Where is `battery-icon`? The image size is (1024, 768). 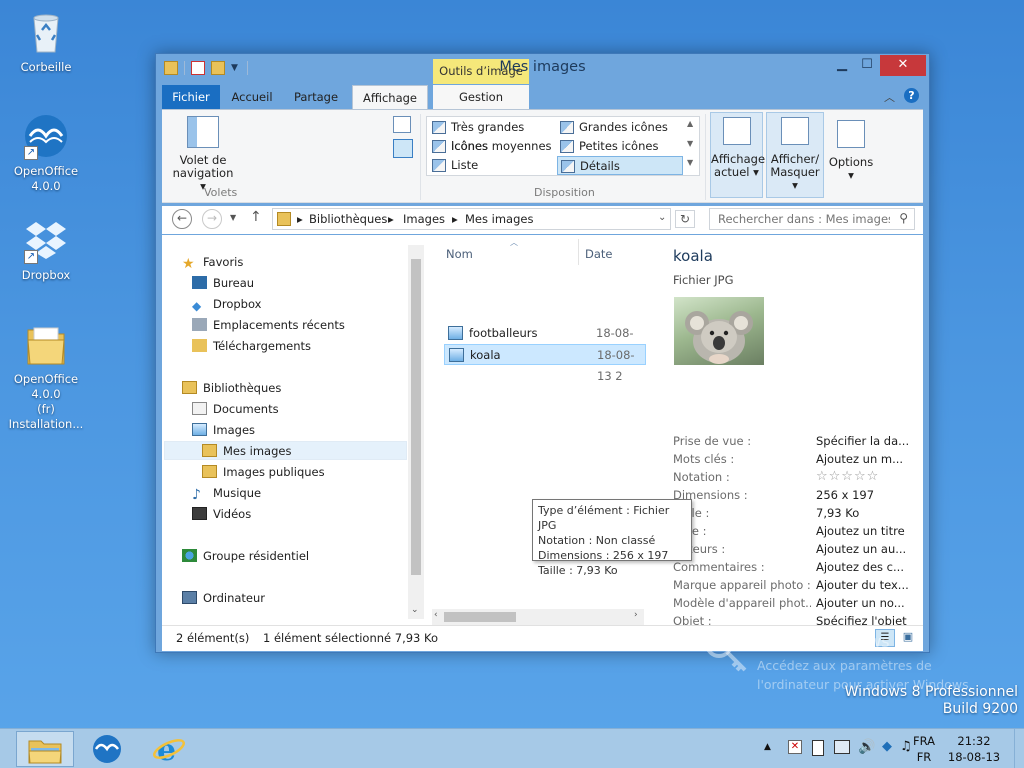
battery-icon is located at coordinates (818, 748).